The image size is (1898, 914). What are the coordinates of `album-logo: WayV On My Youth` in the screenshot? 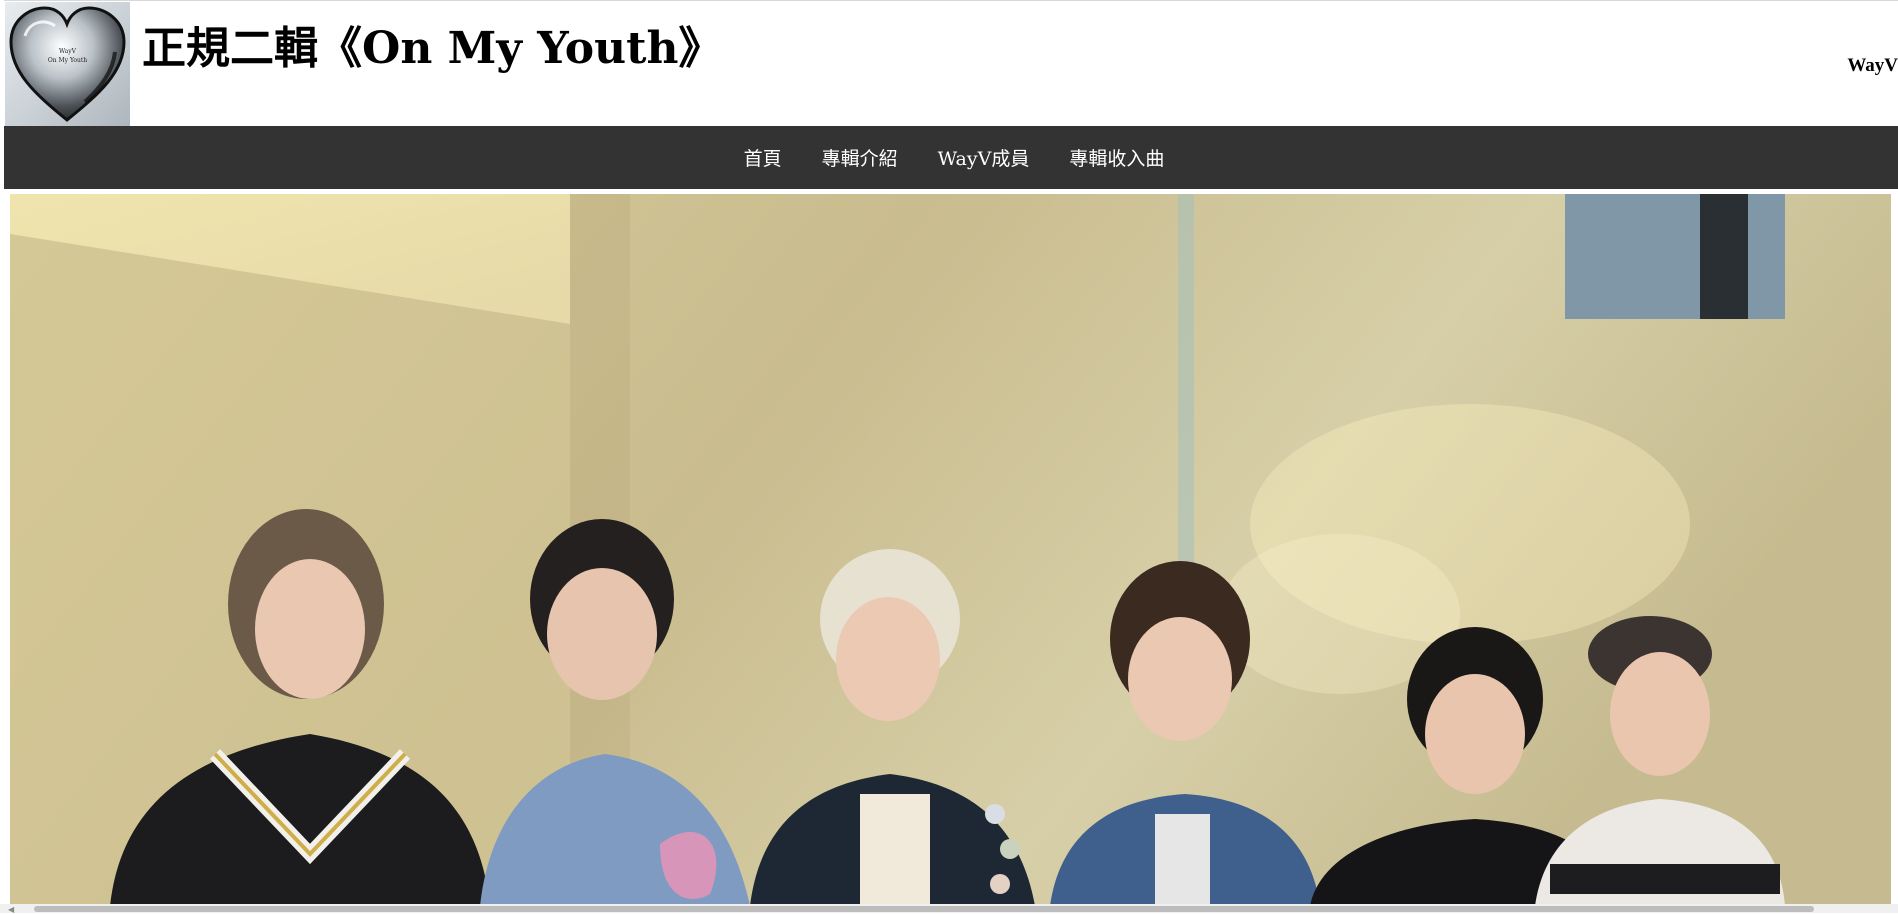 It's located at (67, 64).